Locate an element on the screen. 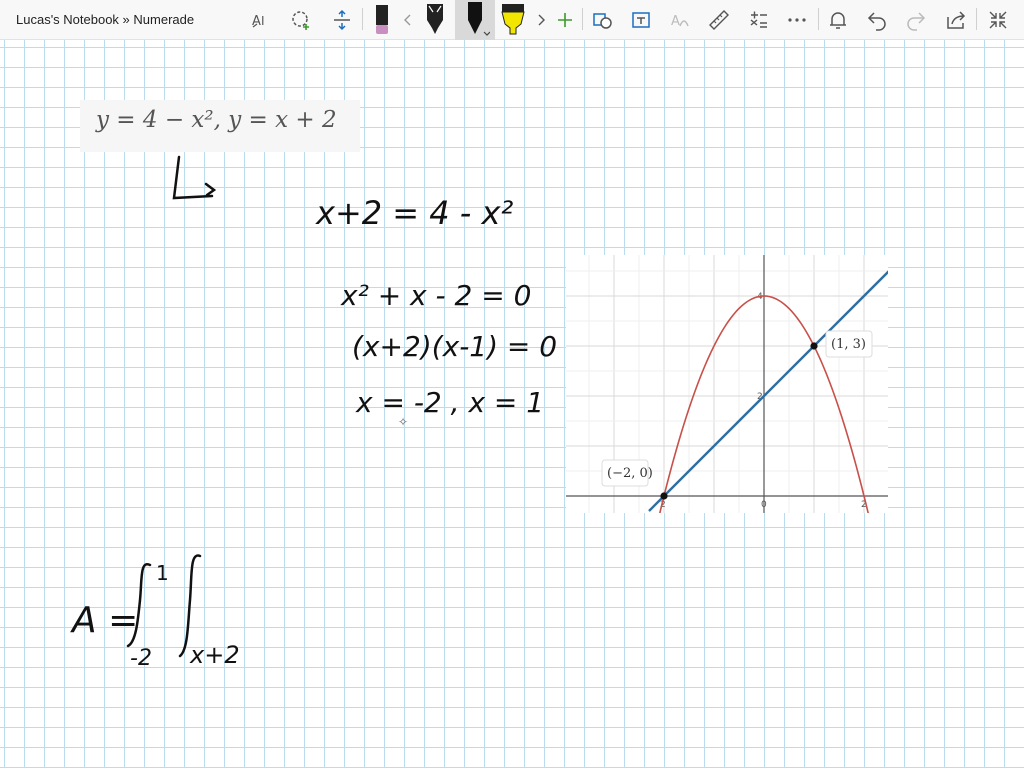 This screenshot has width=1024, height=768. point-label: (−2, 0) is located at coordinates (630, 473).